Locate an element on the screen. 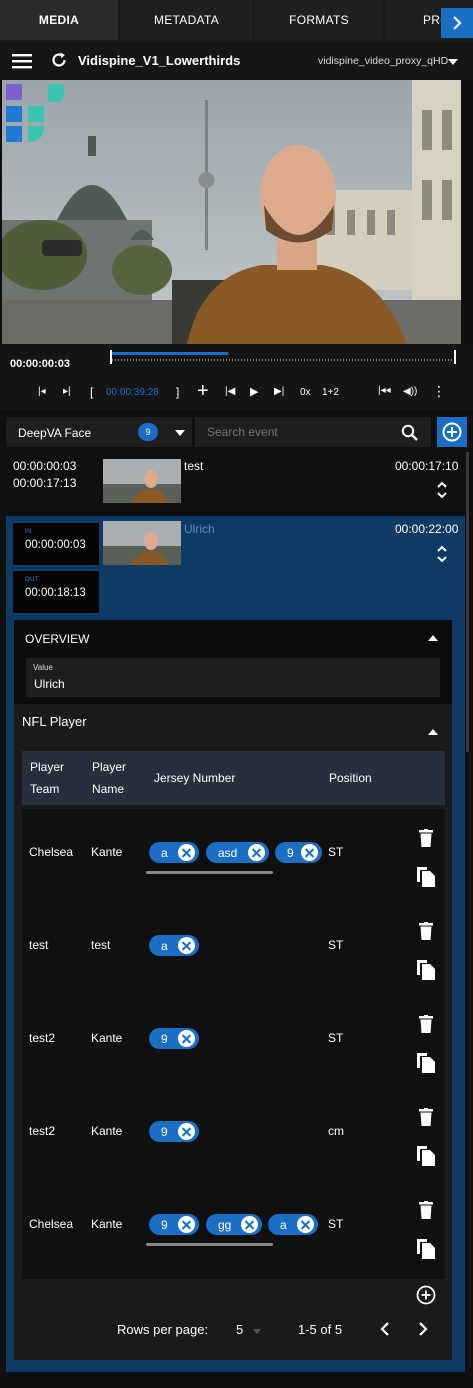 The image size is (473, 1388). jersey-chip: asd is located at coordinates (237, 852).